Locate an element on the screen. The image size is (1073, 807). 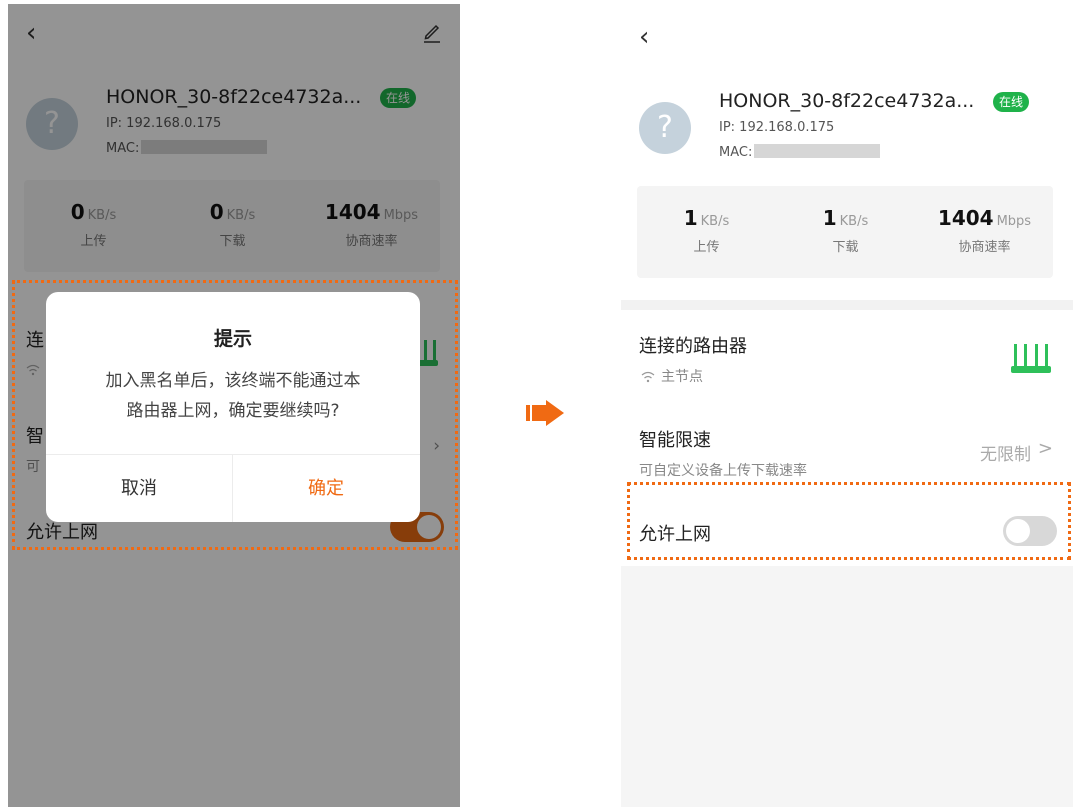
mac-redaction is located at coordinates (817, 151).